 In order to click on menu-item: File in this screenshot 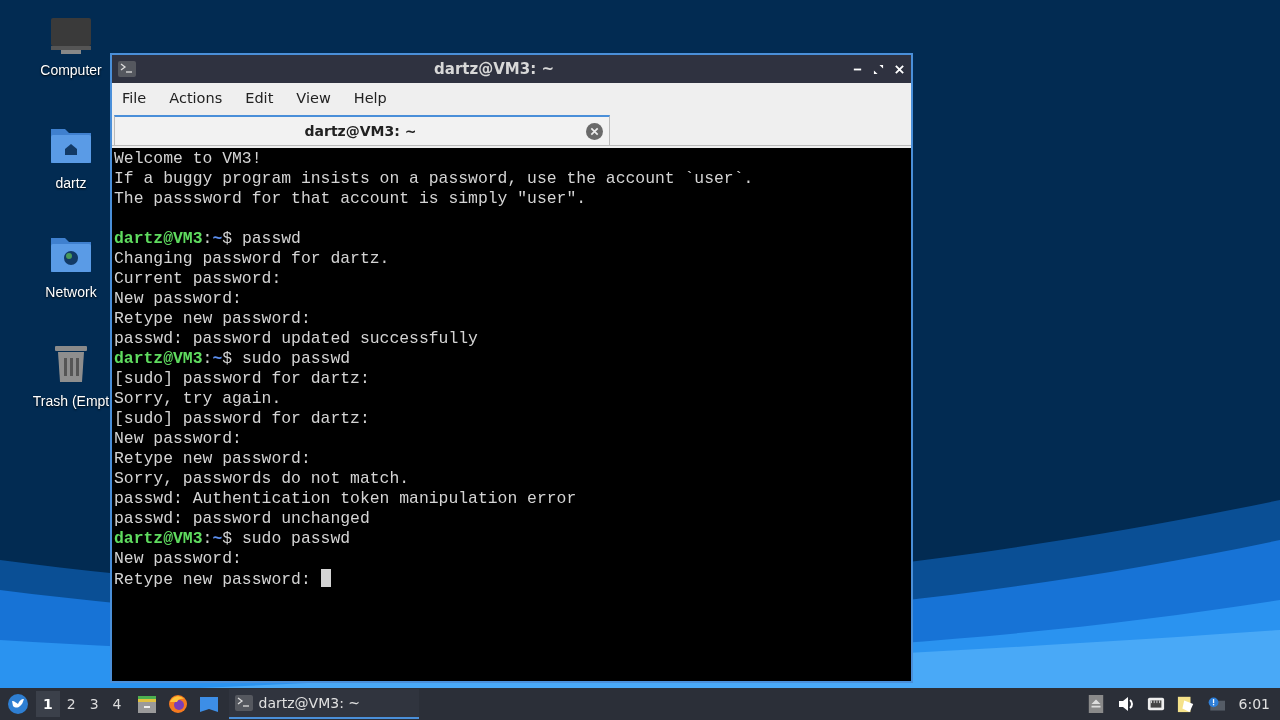, I will do `click(134, 98)`.